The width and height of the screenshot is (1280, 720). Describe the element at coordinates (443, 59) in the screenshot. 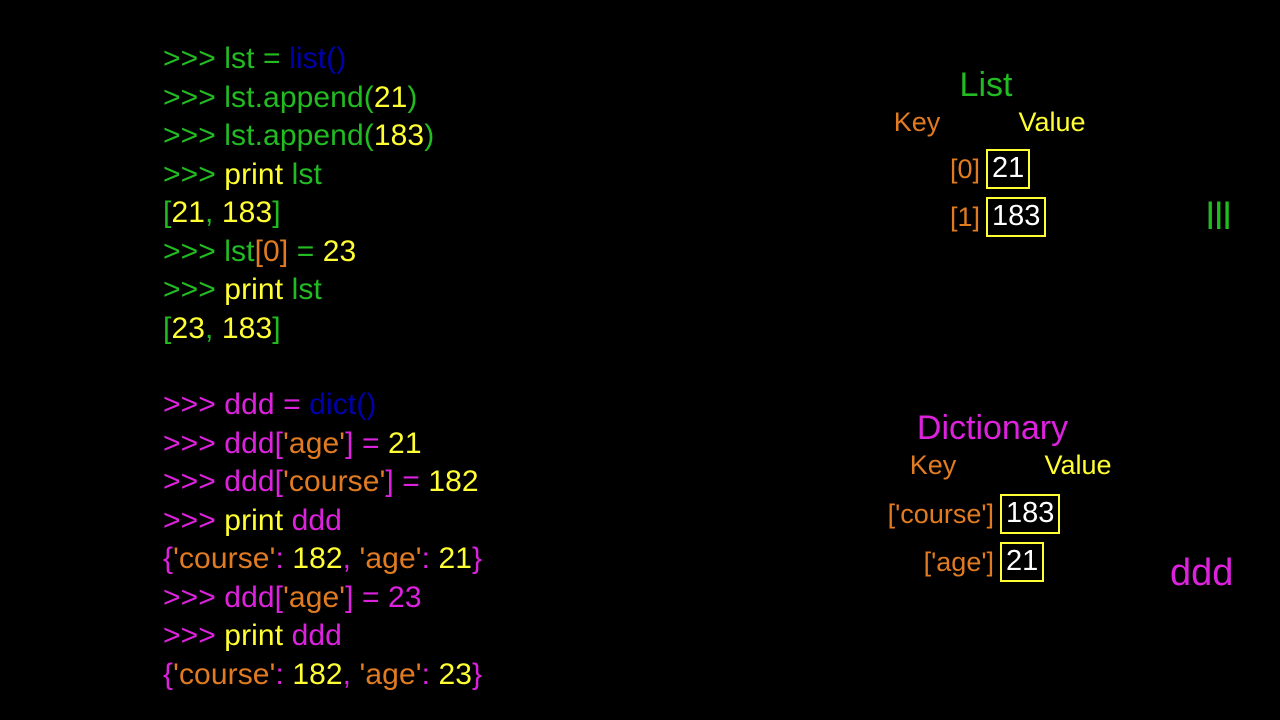

I see `code-line: >>> lst = list()` at that location.